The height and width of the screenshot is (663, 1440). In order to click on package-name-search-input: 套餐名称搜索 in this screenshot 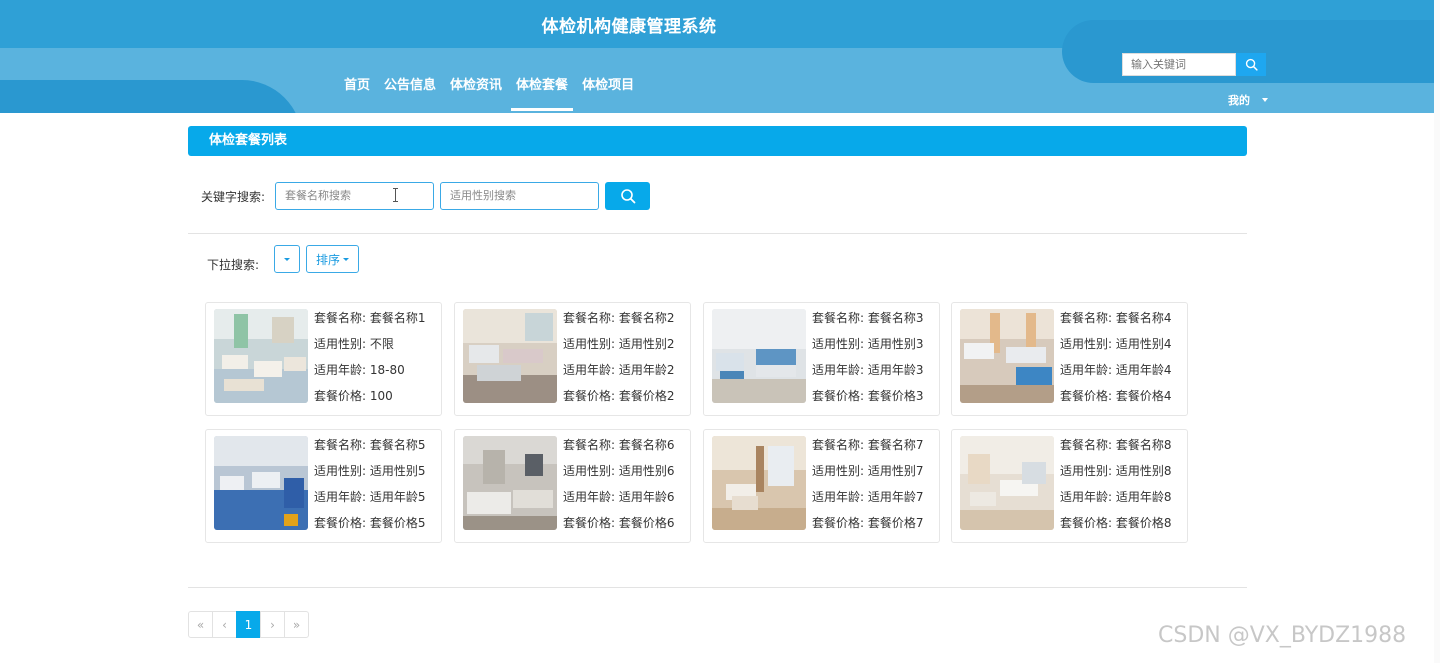, I will do `click(354, 196)`.